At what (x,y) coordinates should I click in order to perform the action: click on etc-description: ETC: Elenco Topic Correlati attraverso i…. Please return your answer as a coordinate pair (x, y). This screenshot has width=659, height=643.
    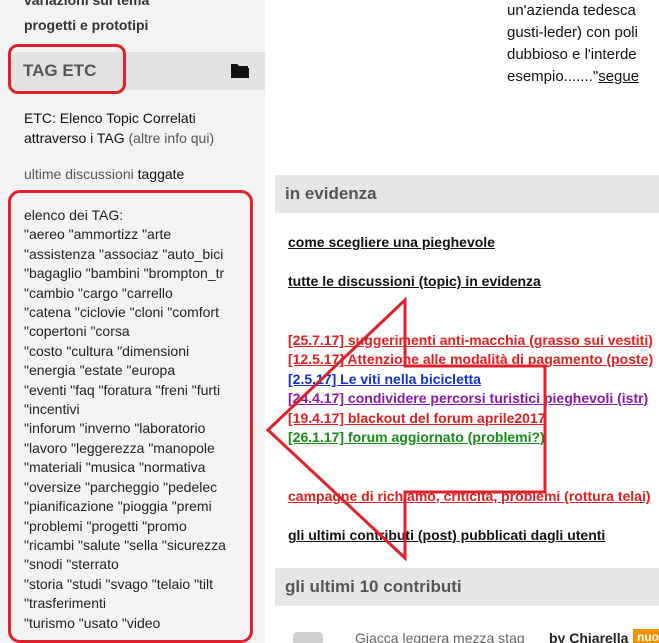
    Looking at the image, I should click on (141, 128).